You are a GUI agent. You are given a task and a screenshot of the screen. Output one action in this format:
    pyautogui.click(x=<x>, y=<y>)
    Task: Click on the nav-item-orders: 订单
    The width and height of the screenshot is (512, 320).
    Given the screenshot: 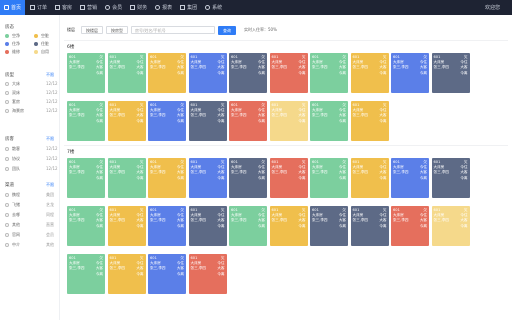 What is the action you would take?
    pyautogui.click(x=38, y=7)
    